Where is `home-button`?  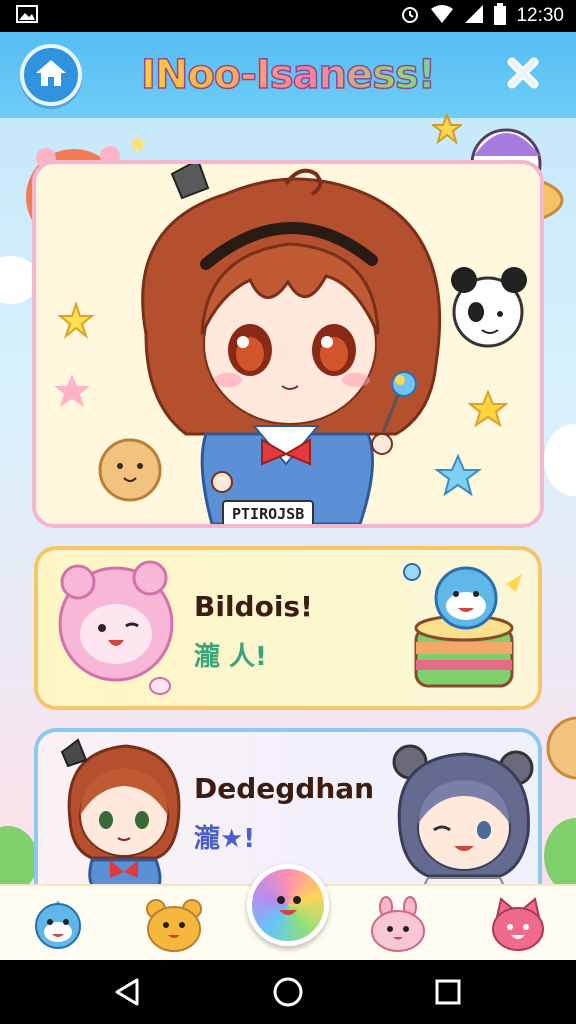
home-button is located at coordinates (51, 75).